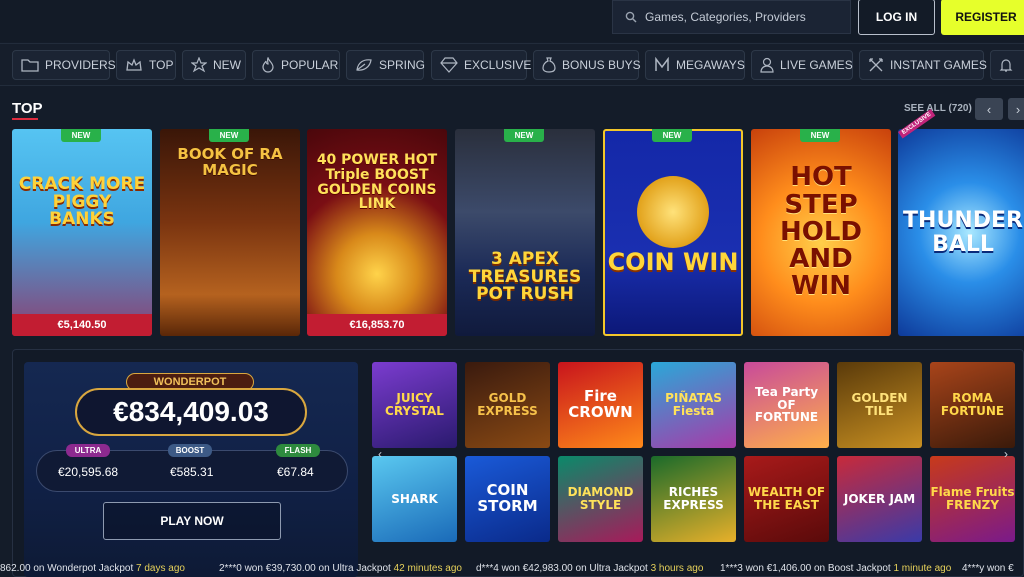 The height and width of the screenshot is (577, 1024). I want to click on game-art: BOOK OF RA MAGIC, so click(230, 232).